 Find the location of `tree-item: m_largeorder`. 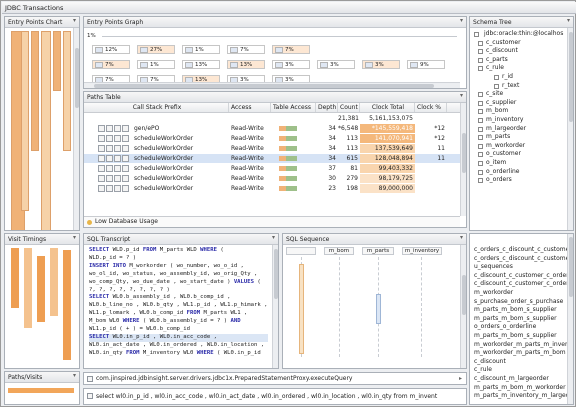

tree-item: m_largeorder is located at coordinates (518, 129).